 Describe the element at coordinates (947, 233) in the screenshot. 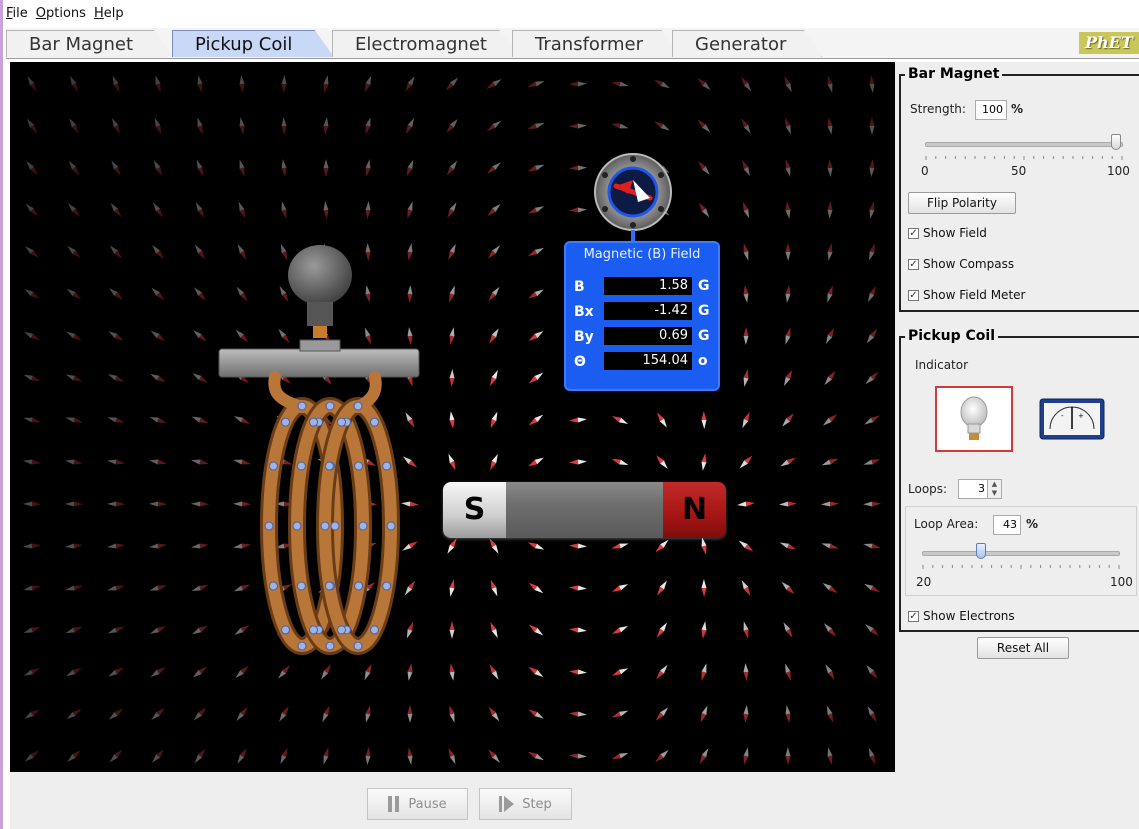

I see `show-field-checkbox: ✓ Show Field` at that location.